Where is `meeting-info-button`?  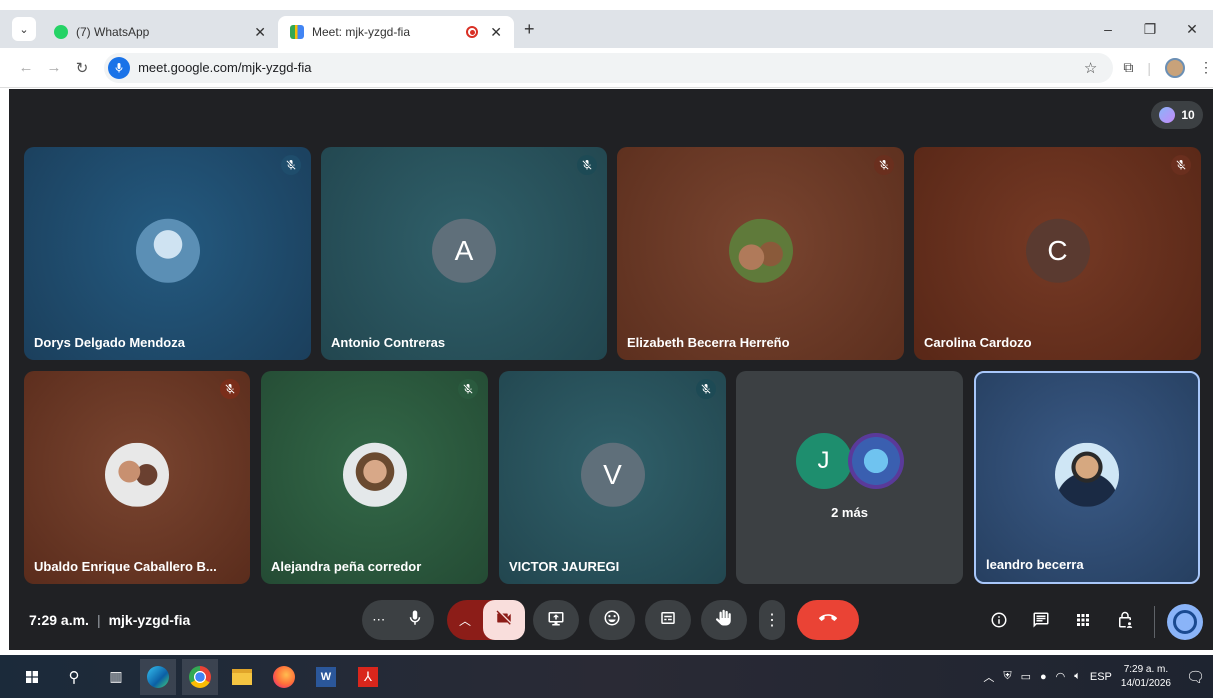
meeting-info-button is located at coordinates (999, 622).